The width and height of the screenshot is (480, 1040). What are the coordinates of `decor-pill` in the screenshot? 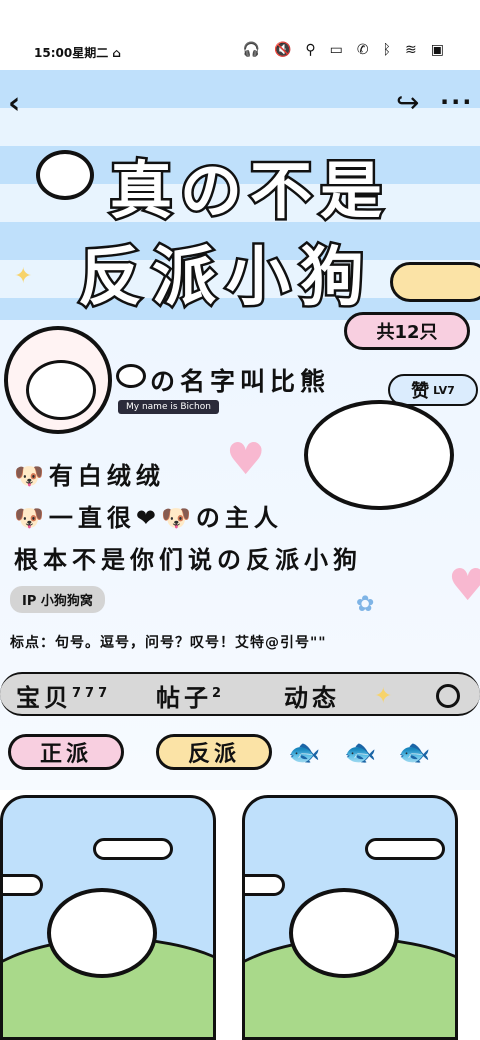 It's located at (435, 282).